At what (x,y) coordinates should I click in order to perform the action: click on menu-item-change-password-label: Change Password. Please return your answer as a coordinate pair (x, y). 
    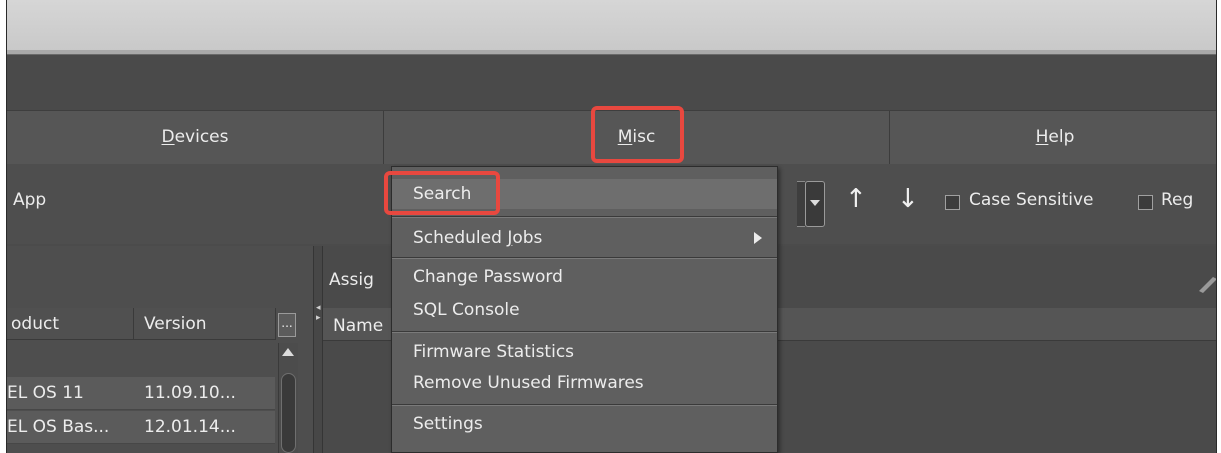
    Looking at the image, I should click on (488, 277).